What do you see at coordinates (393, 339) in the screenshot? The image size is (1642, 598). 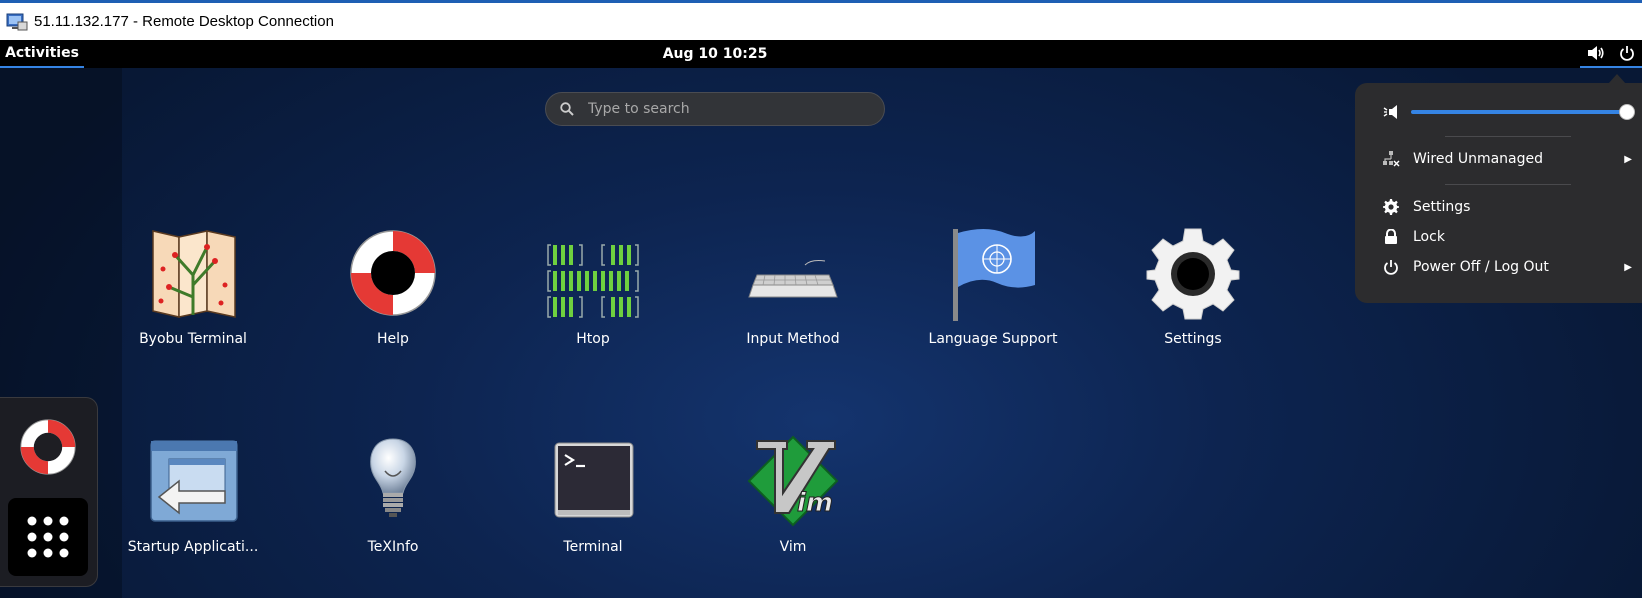 I see `app-label: Help` at bounding box center [393, 339].